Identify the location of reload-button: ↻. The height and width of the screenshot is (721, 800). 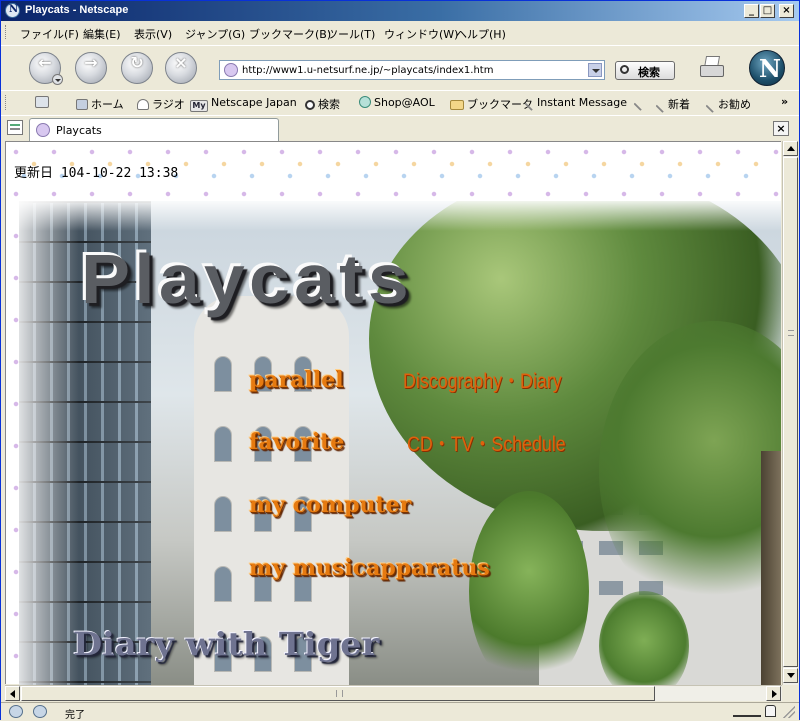
(137, 68).